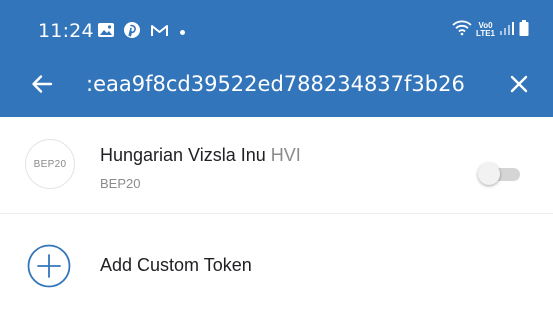 The image size is (553, 309). What do you see at coordinates (132, 30) in the screenshot?
I see `pinterest-icon` at bounding box center [132, 30].